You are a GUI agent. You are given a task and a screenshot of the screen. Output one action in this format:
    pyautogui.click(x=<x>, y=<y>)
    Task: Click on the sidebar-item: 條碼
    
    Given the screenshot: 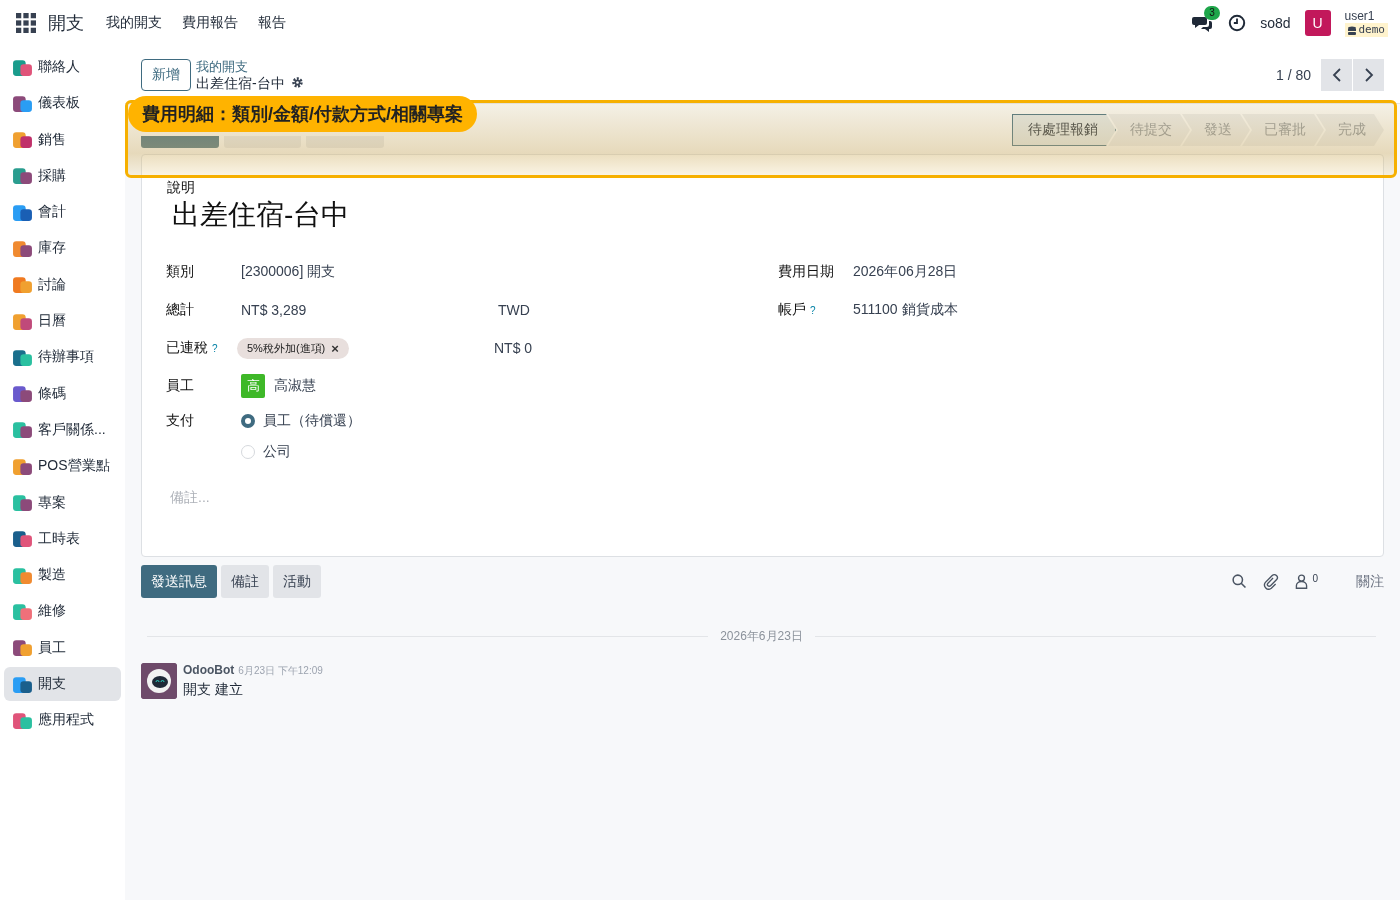 What is the action you would take?
    pyautogui.click(x=62, y=393)
    